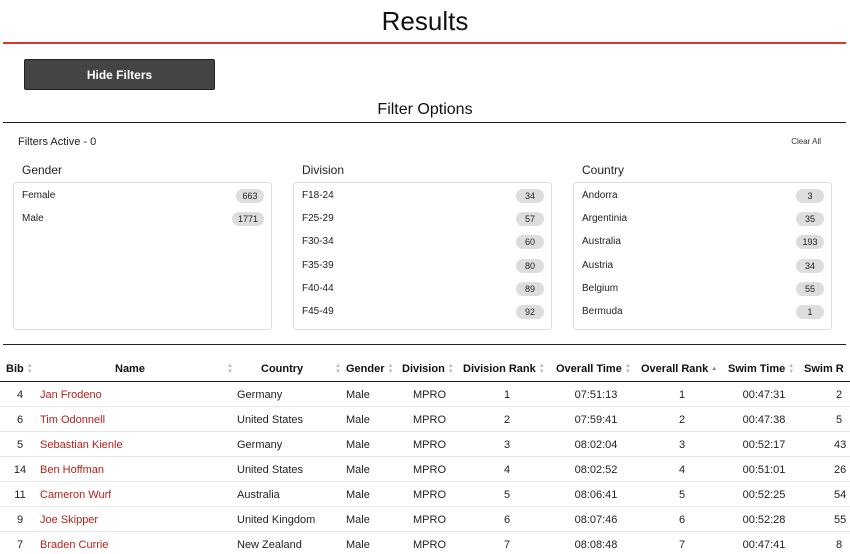  What do you see at coordinates (318, 288) in the screenshot?
I see `option-label: F40-44` at bounding box center [318, 288].